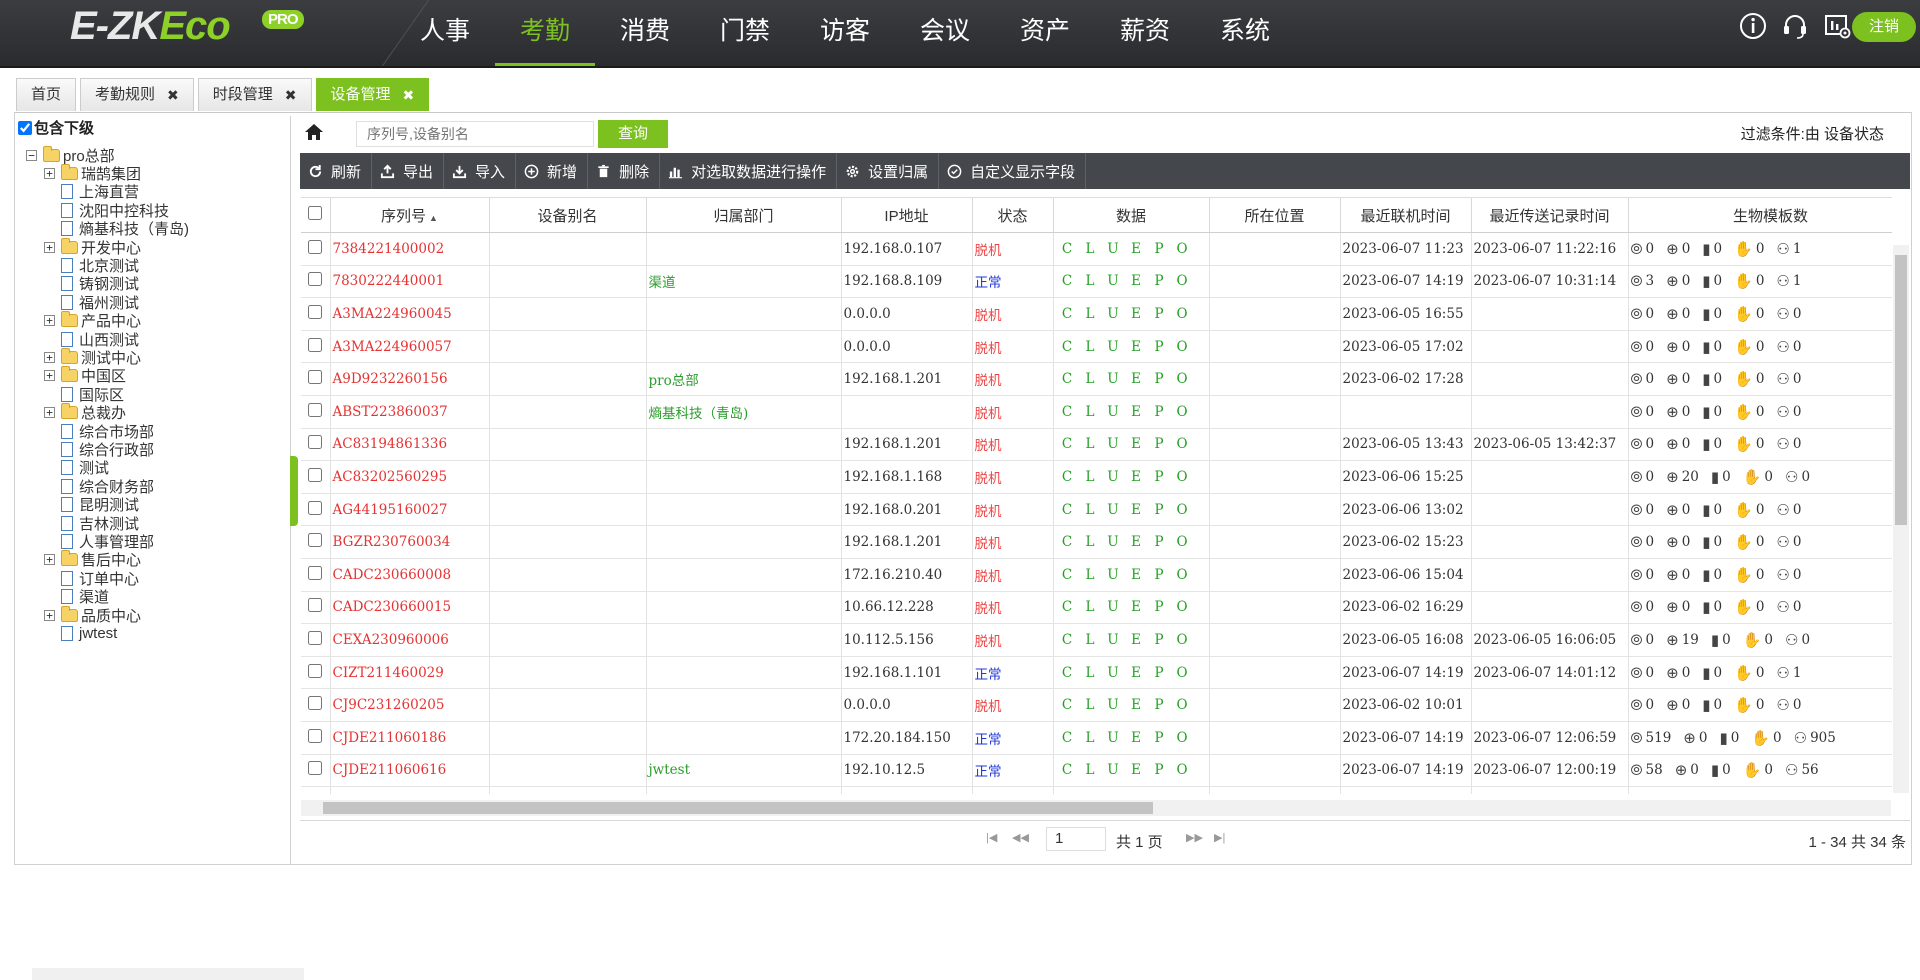 The image size is (1920, 980). What do you see at coordinates (409, 607) in the screenshot?
I see `serial-number-cell: CADC230660015` at bounding box center [409, 607].